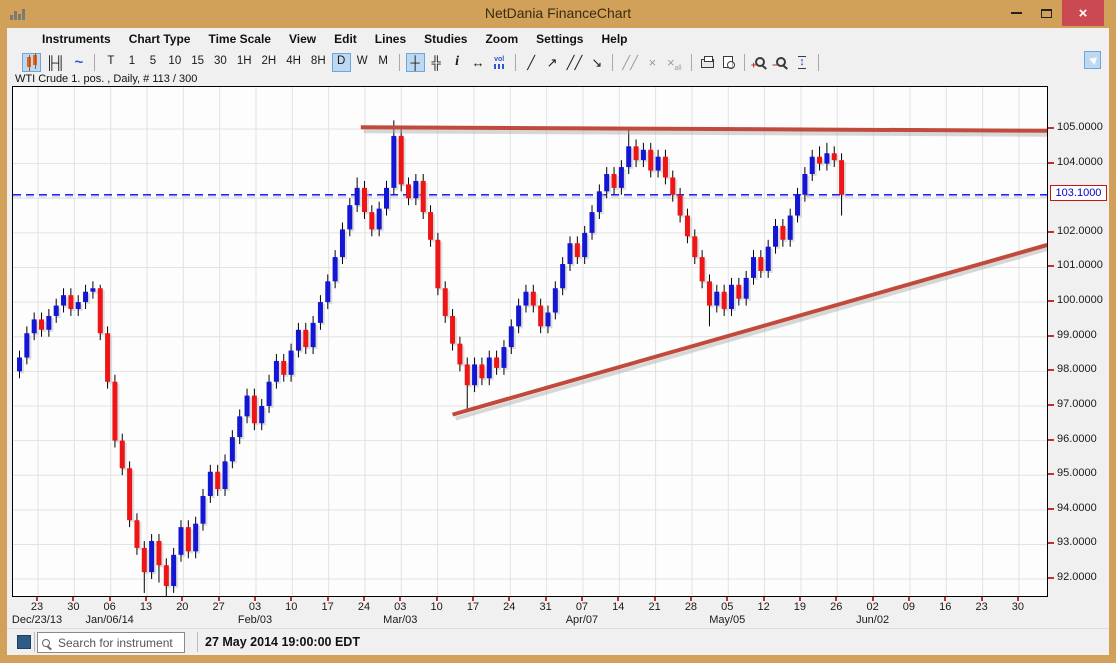 This screenshot has width=1116, height=663. What do you see at coordinates (383, 62) in the screenshot?
I see `timeframe-monthly: M` at bounding box center [383, 62].